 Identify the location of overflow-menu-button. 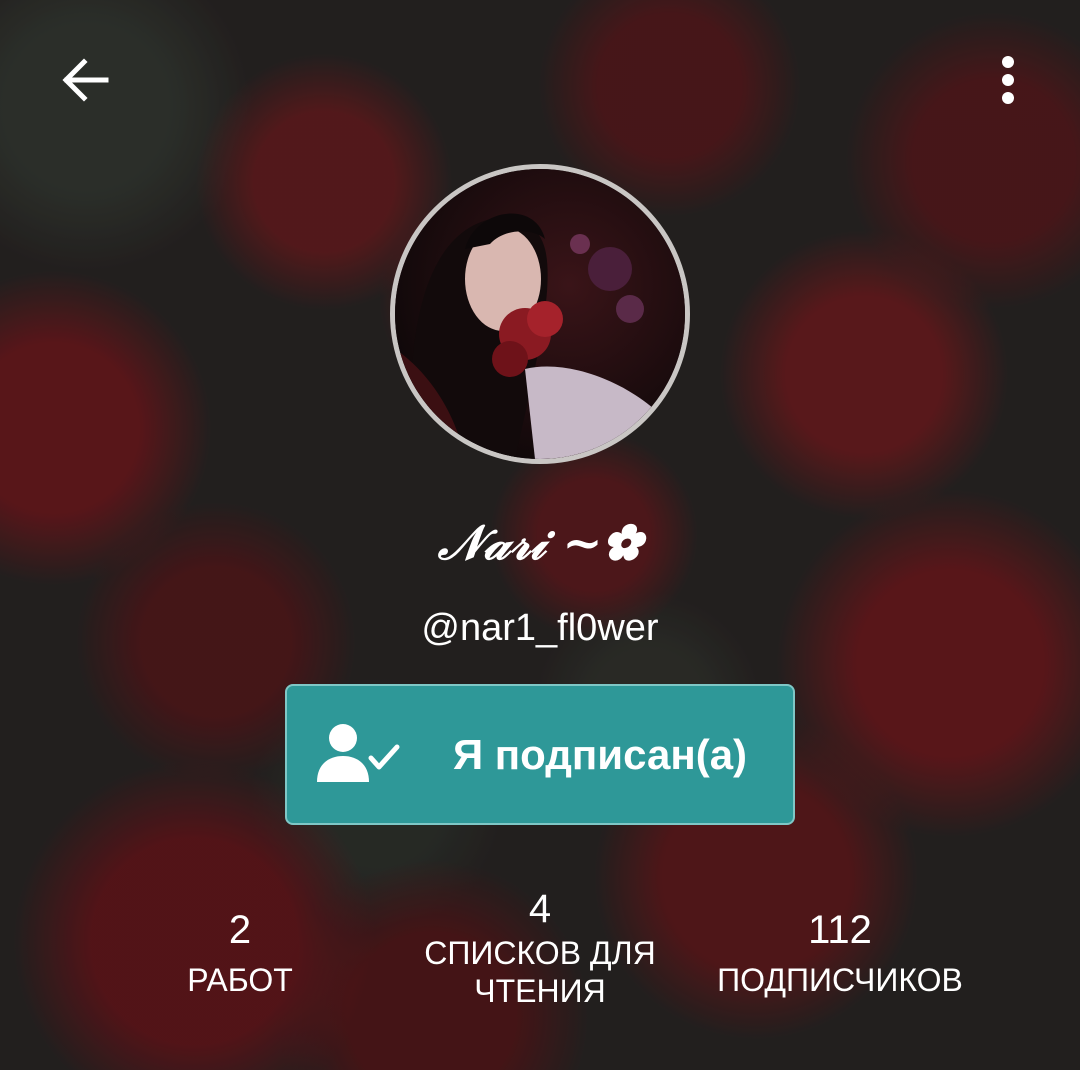
(1008, 80).